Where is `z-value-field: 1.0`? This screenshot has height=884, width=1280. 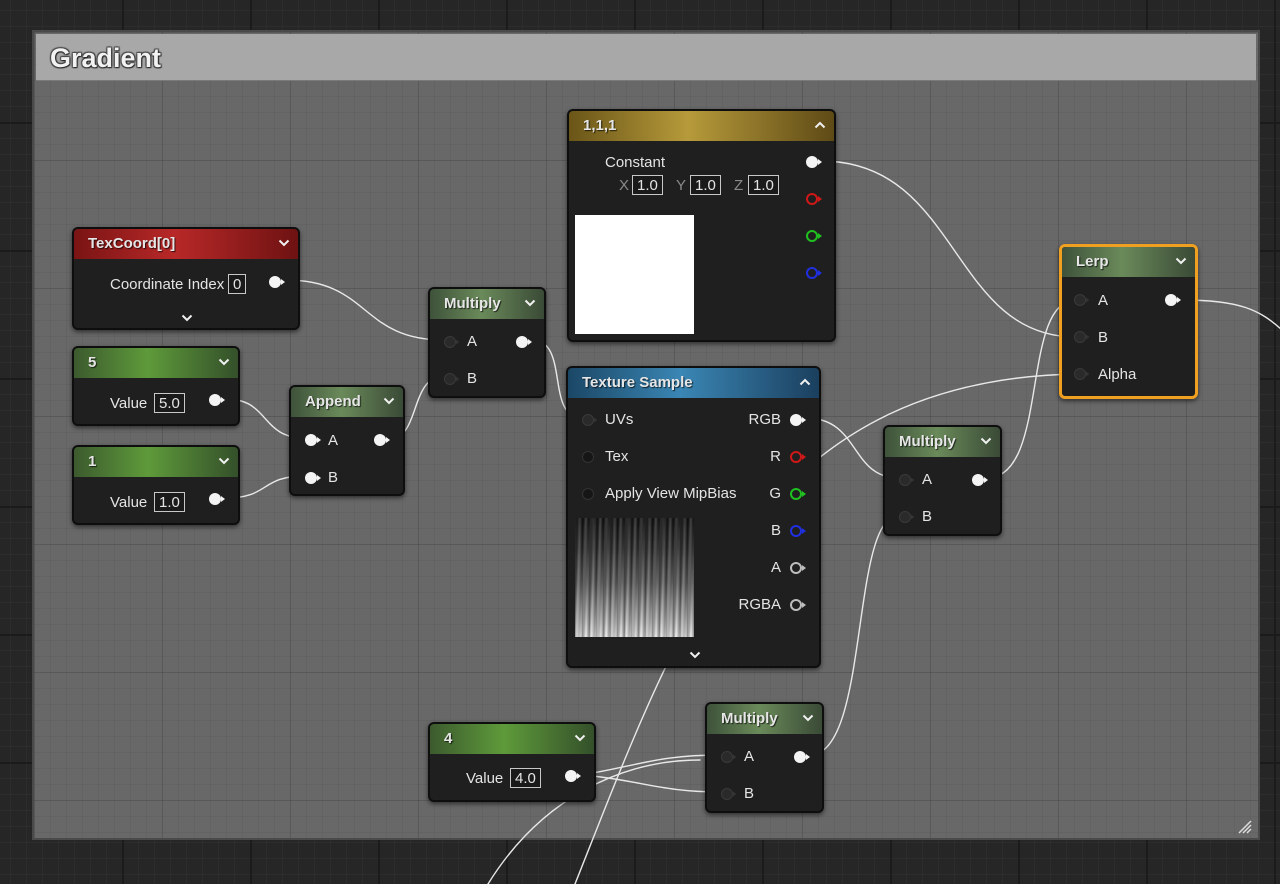
z-value-field: 1.0 is located at coordinates (763, 185).